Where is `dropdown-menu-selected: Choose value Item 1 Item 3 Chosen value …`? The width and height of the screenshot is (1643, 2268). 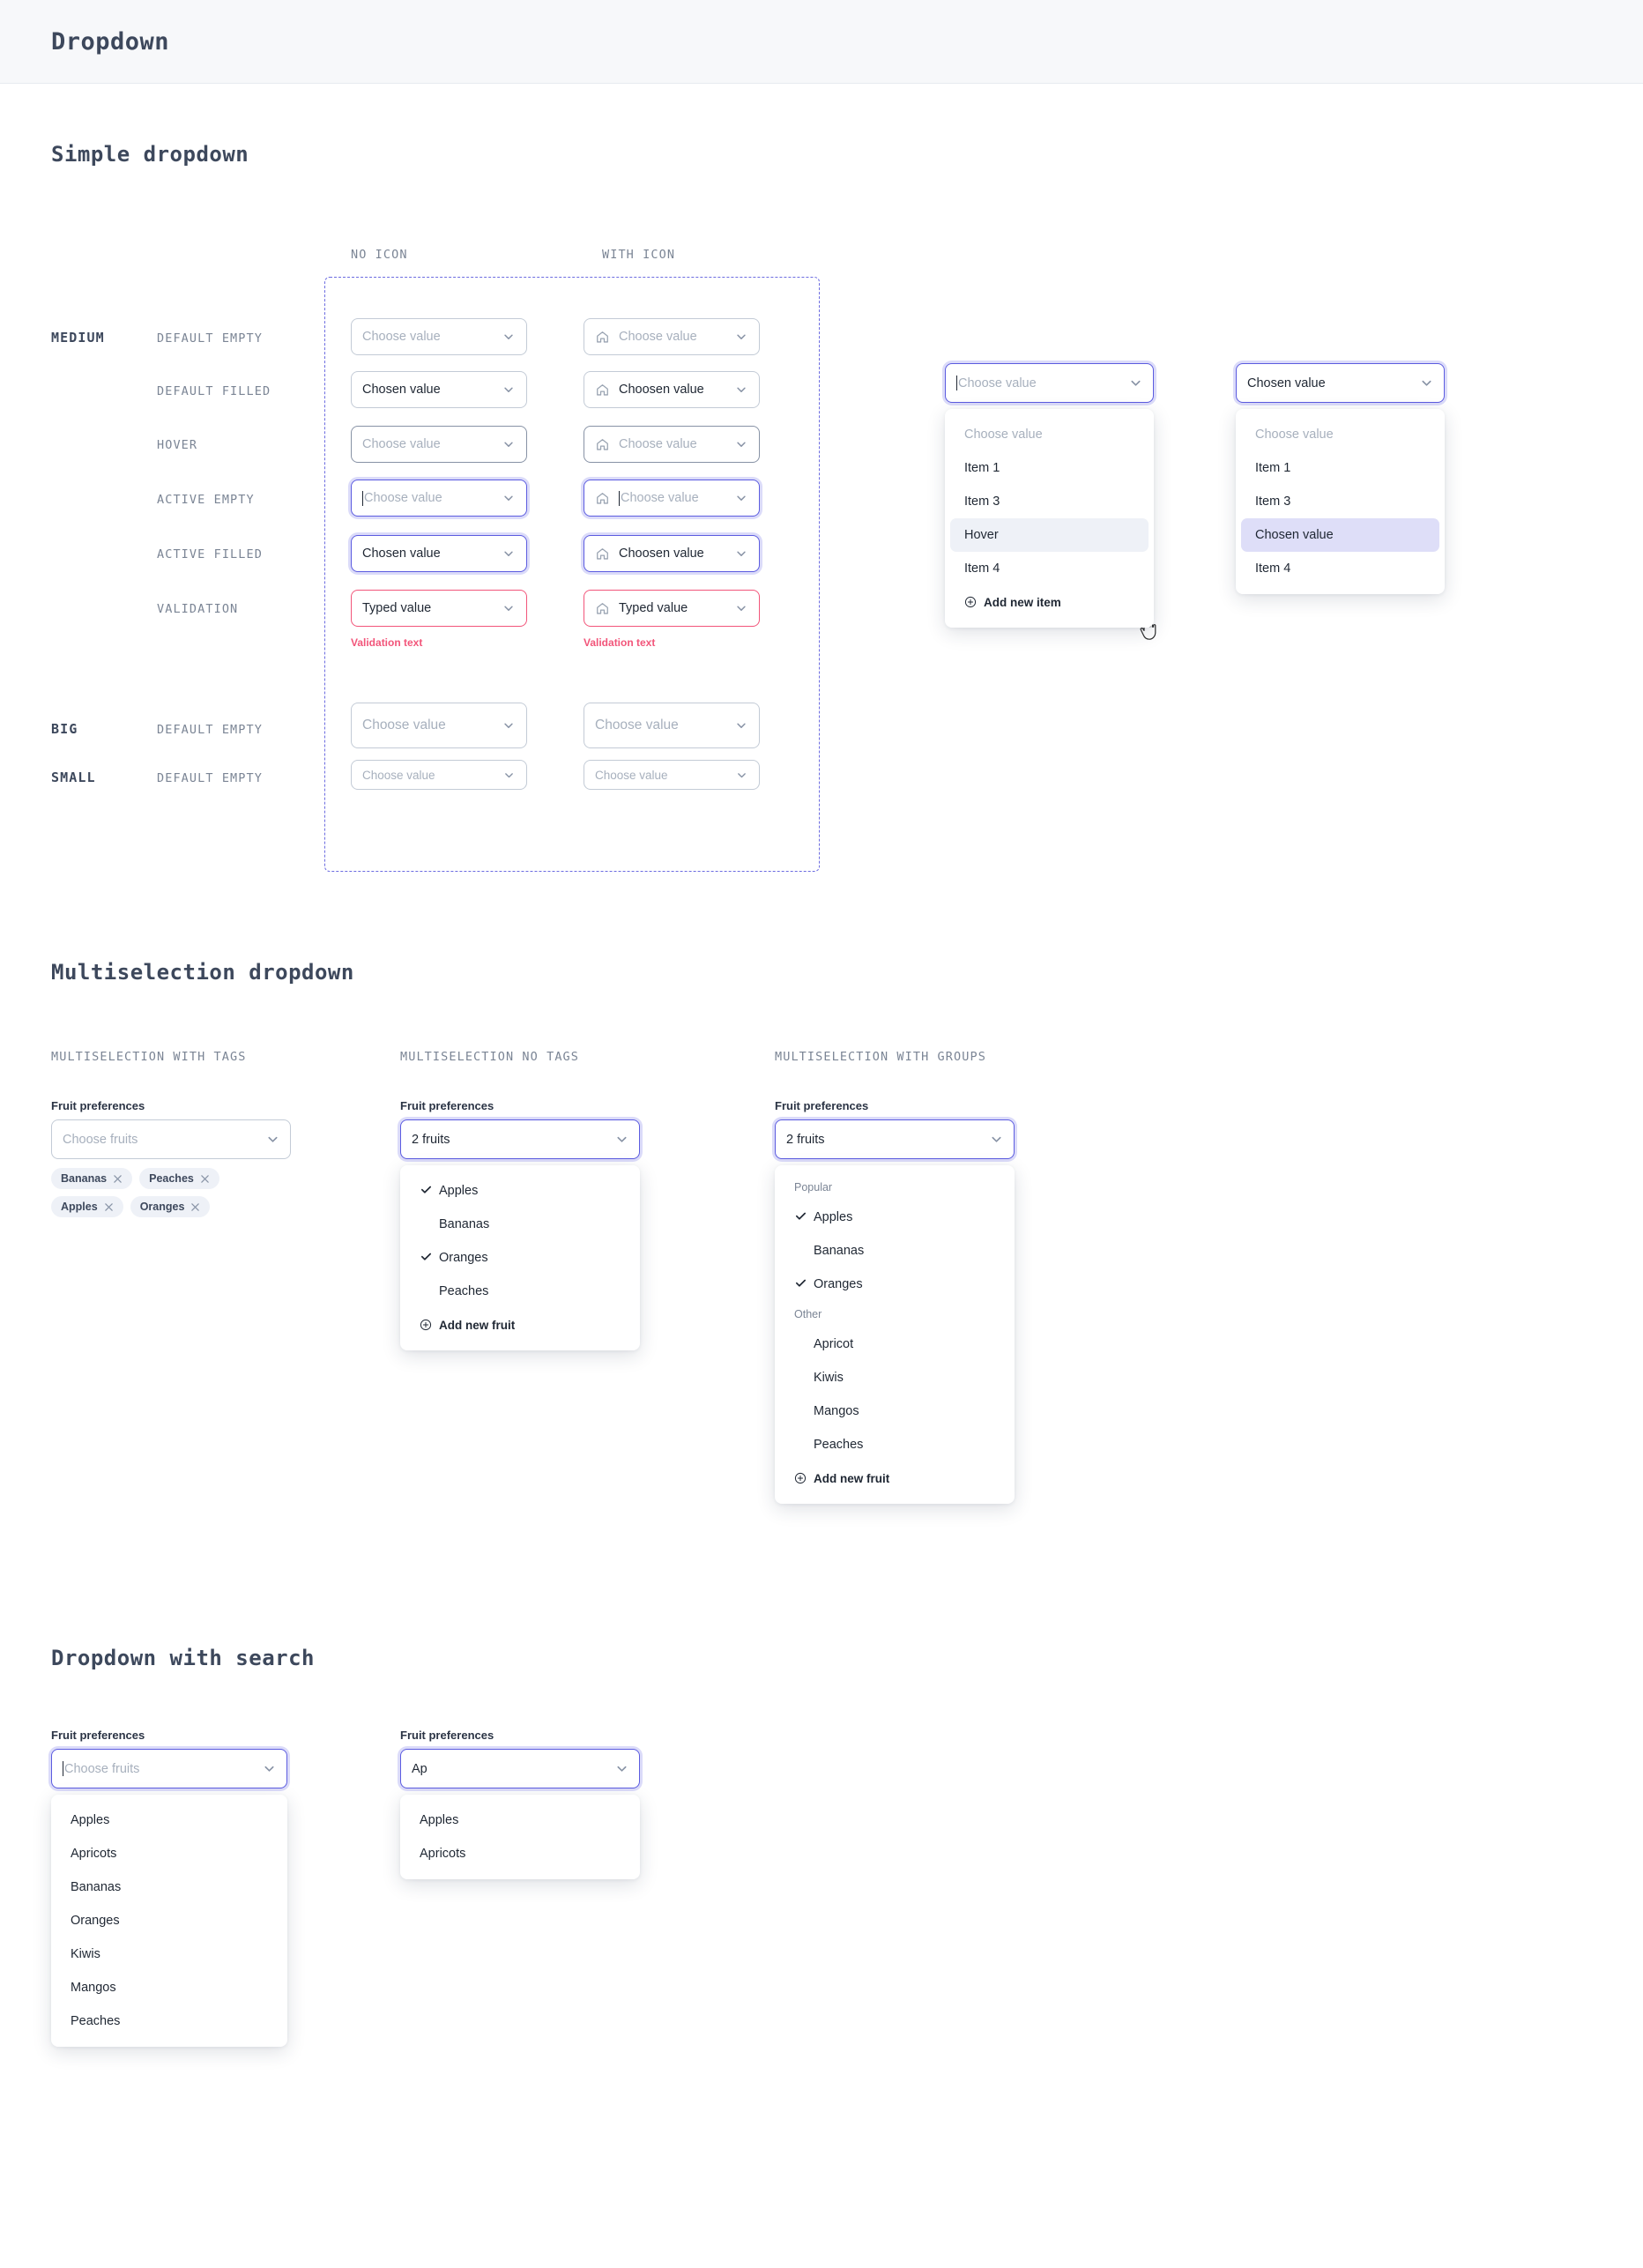
dropdown-menu-selected: Choose value Item 1 Item 3 Chosen value … is located at coordinates (1340, 501).